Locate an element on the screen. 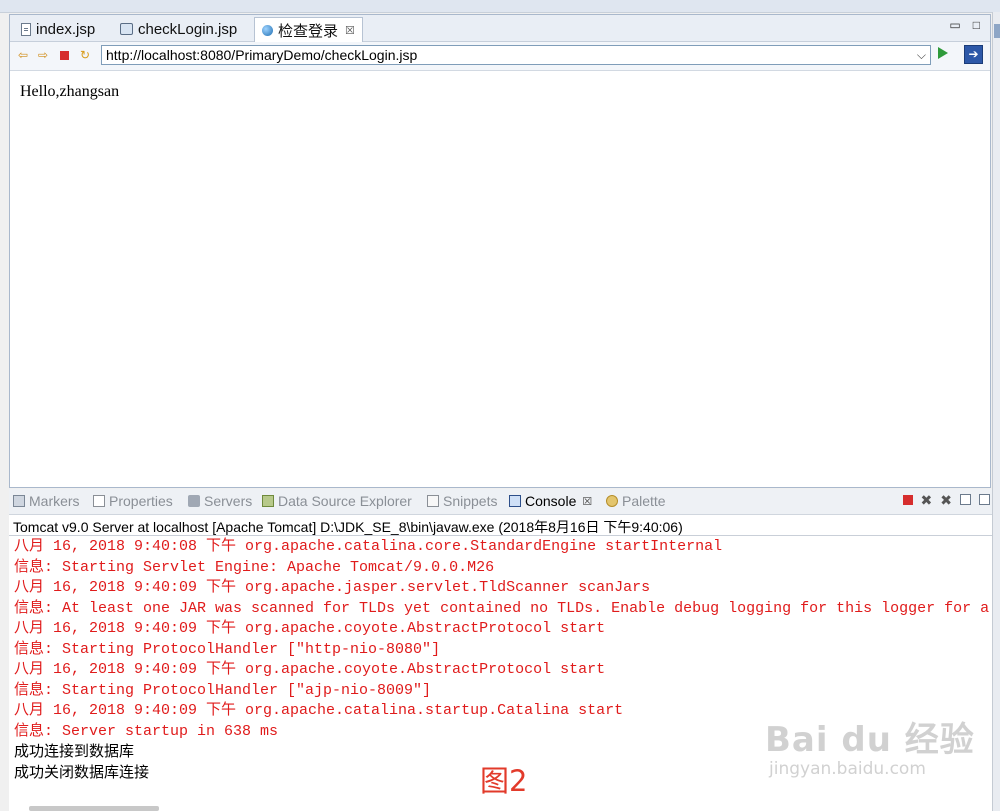 The height and width of the screenshot is (811, 1000). palette-icon is located at coordinates (612, 501).